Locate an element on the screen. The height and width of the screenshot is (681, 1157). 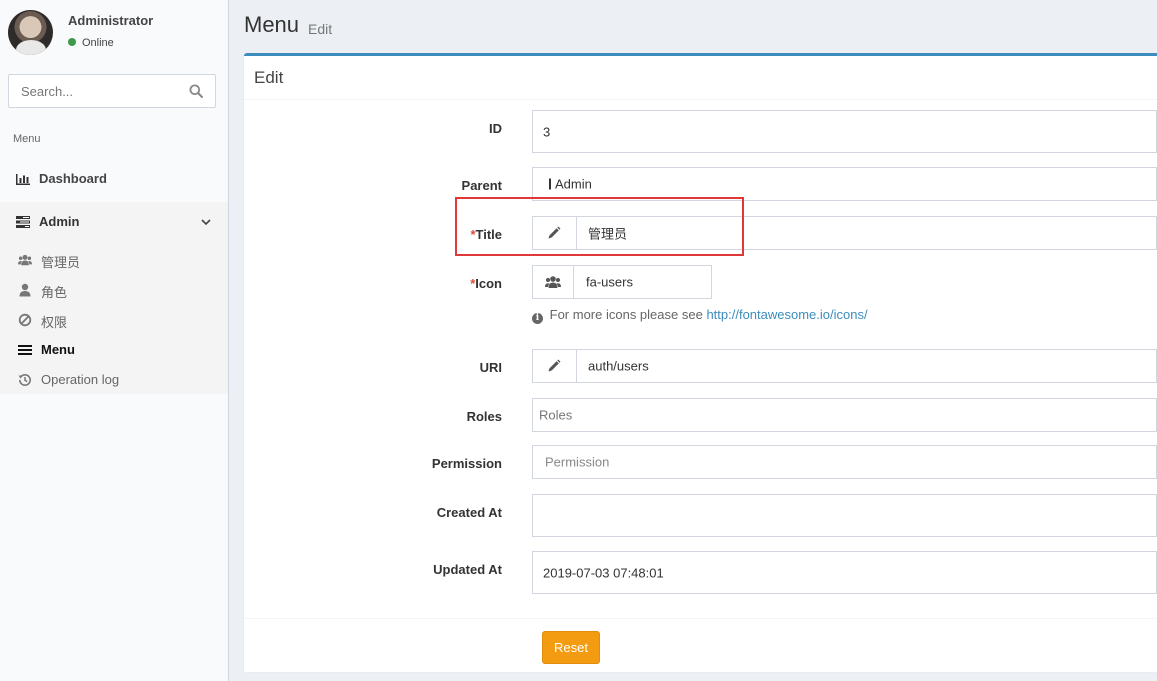
tasks-icon is located at coordinates (23, 222).